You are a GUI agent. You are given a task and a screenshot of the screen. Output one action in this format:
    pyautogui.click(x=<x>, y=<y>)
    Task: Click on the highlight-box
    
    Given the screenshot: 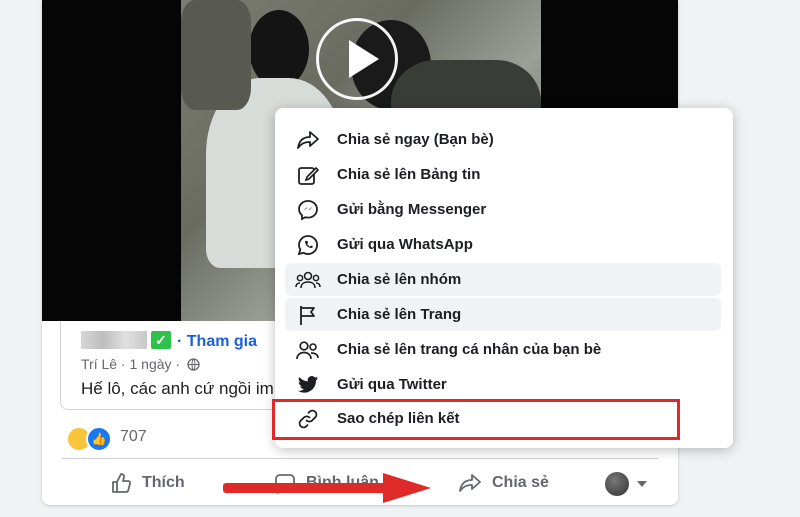 What is the action you would take?
    pyautogui.click(x=476, y=419)
    